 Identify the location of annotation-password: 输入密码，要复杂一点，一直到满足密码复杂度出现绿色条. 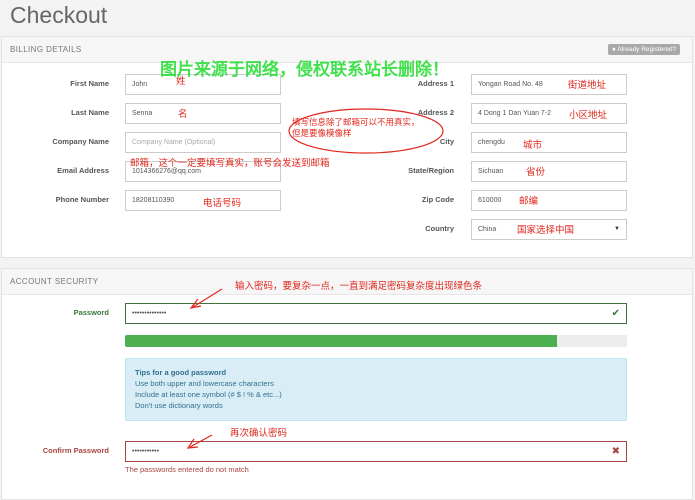
(359, 286).